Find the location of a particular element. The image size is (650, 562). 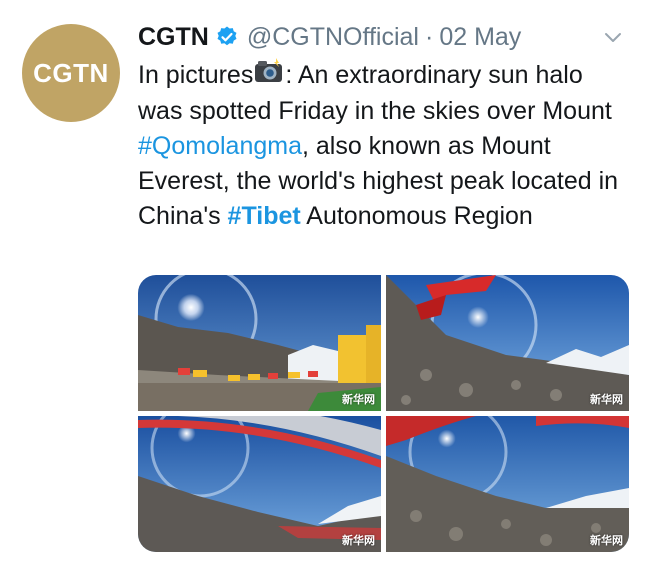

account-name: CGTN is located at coordinates (173, 37).